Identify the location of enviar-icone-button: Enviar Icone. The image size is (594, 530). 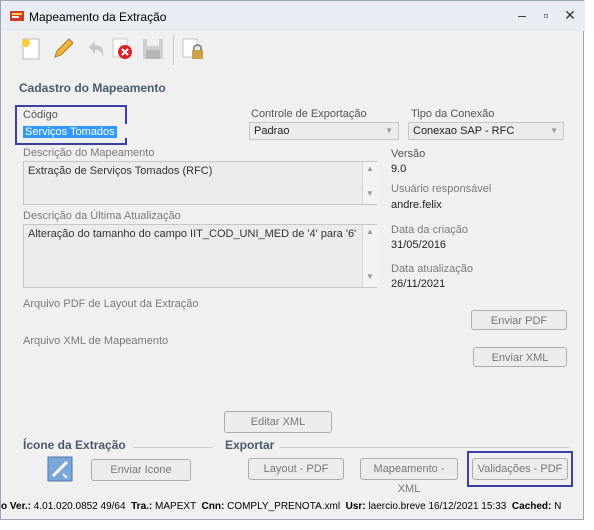
(141, 470).